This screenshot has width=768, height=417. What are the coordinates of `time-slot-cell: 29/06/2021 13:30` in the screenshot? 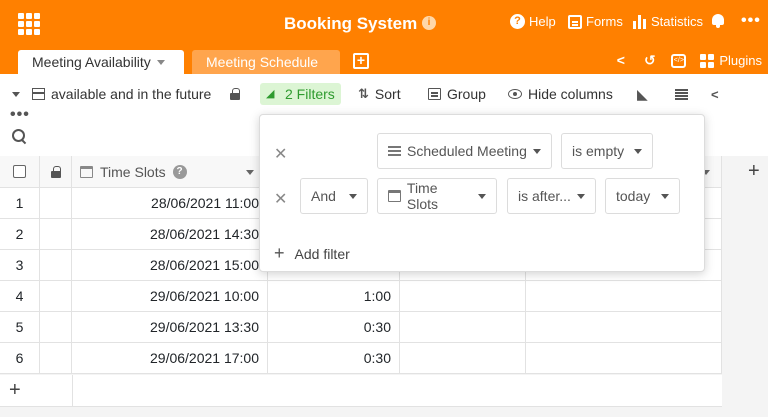 It's located at (170, 327).